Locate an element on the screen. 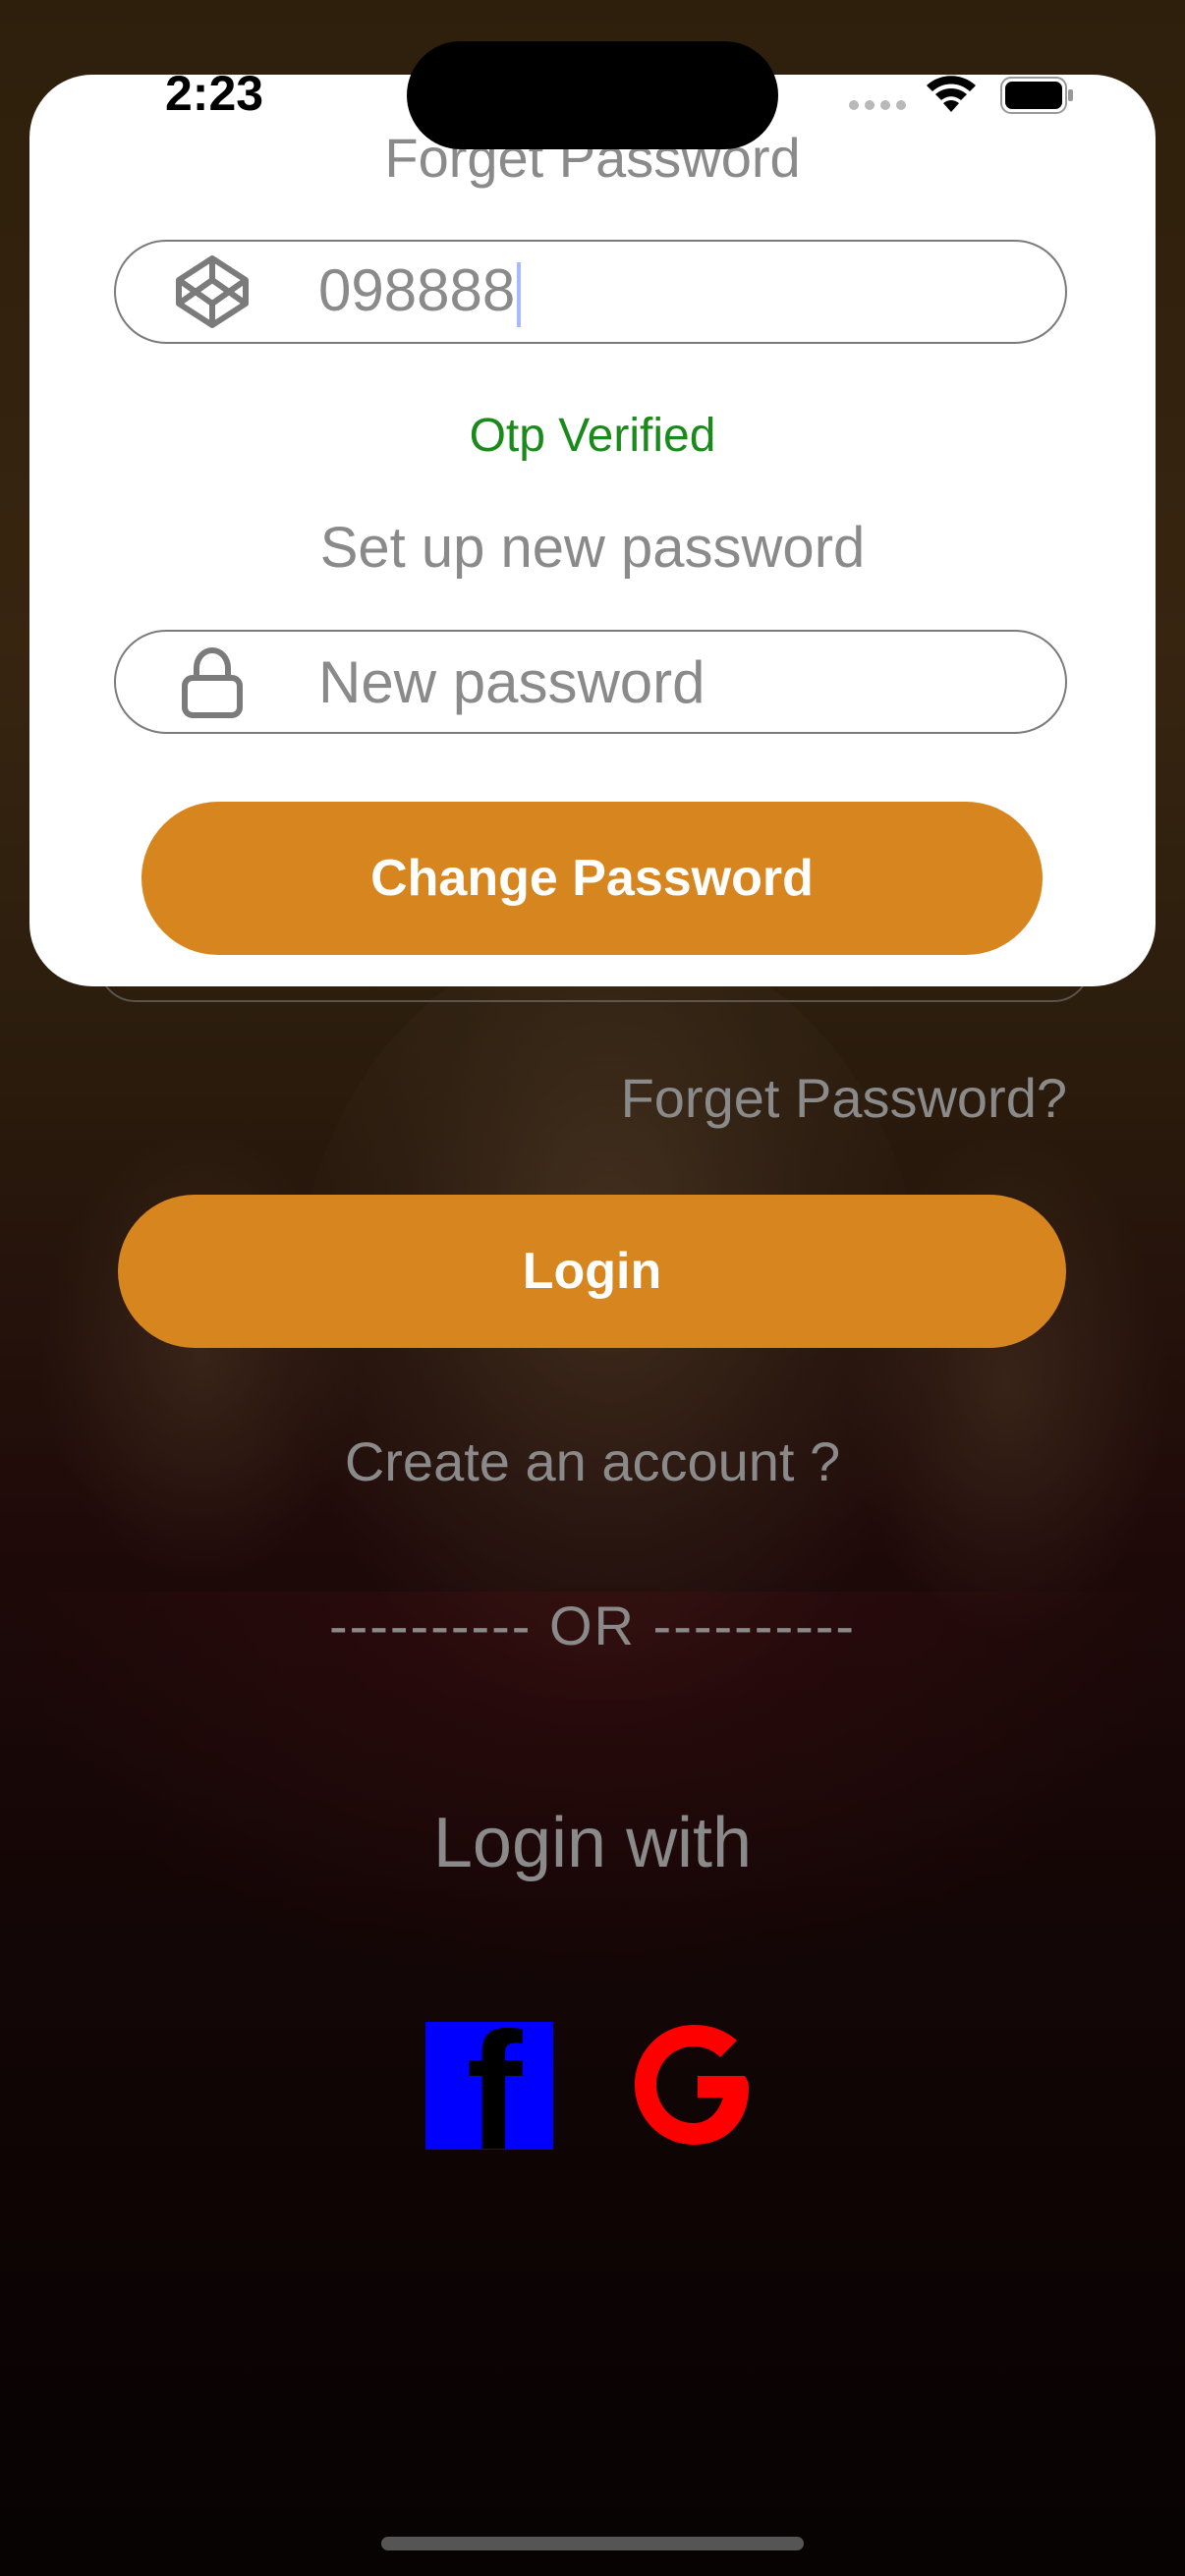 The image size is (1185, 2576). login-with-label: Login with is located at coordinates (592, 1843).